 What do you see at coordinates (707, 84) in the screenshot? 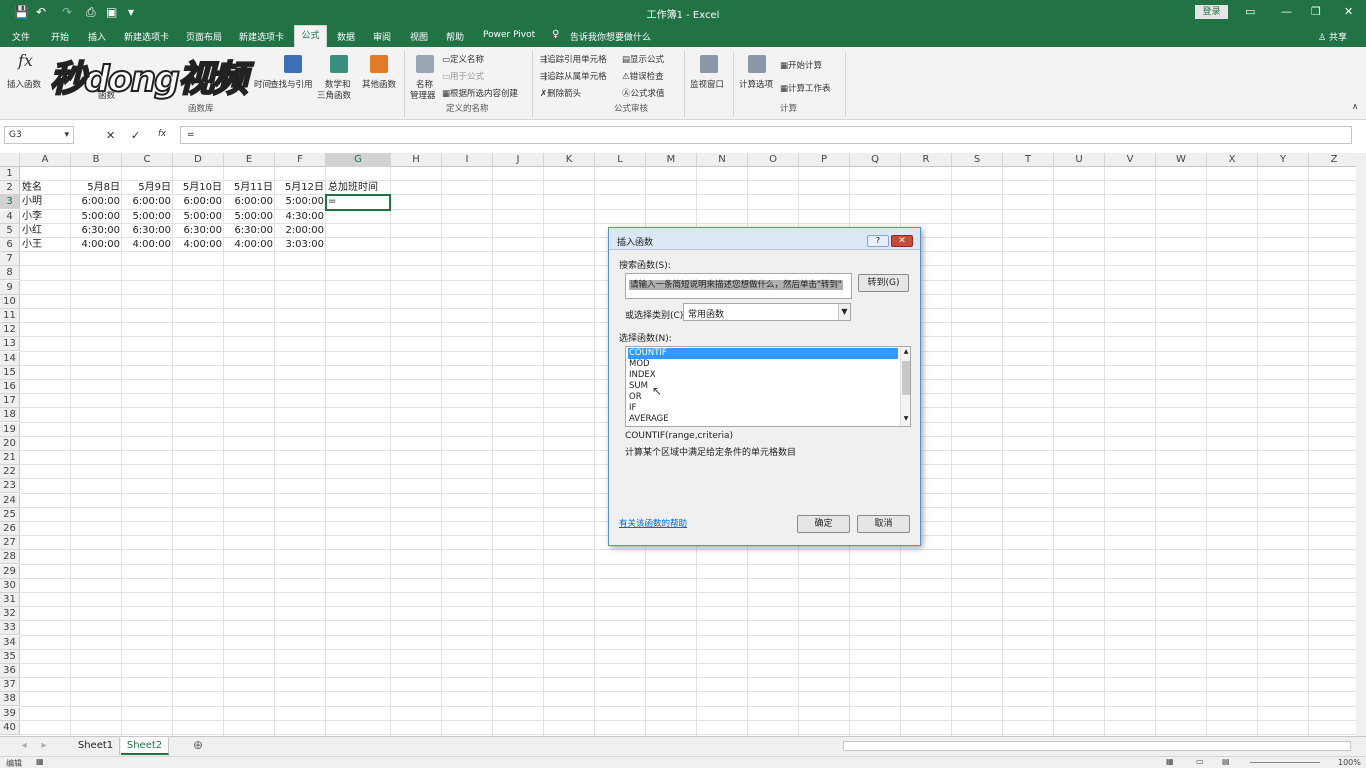
I see `watch-window-button: 监视窗口` at bounding box center [707, 84].